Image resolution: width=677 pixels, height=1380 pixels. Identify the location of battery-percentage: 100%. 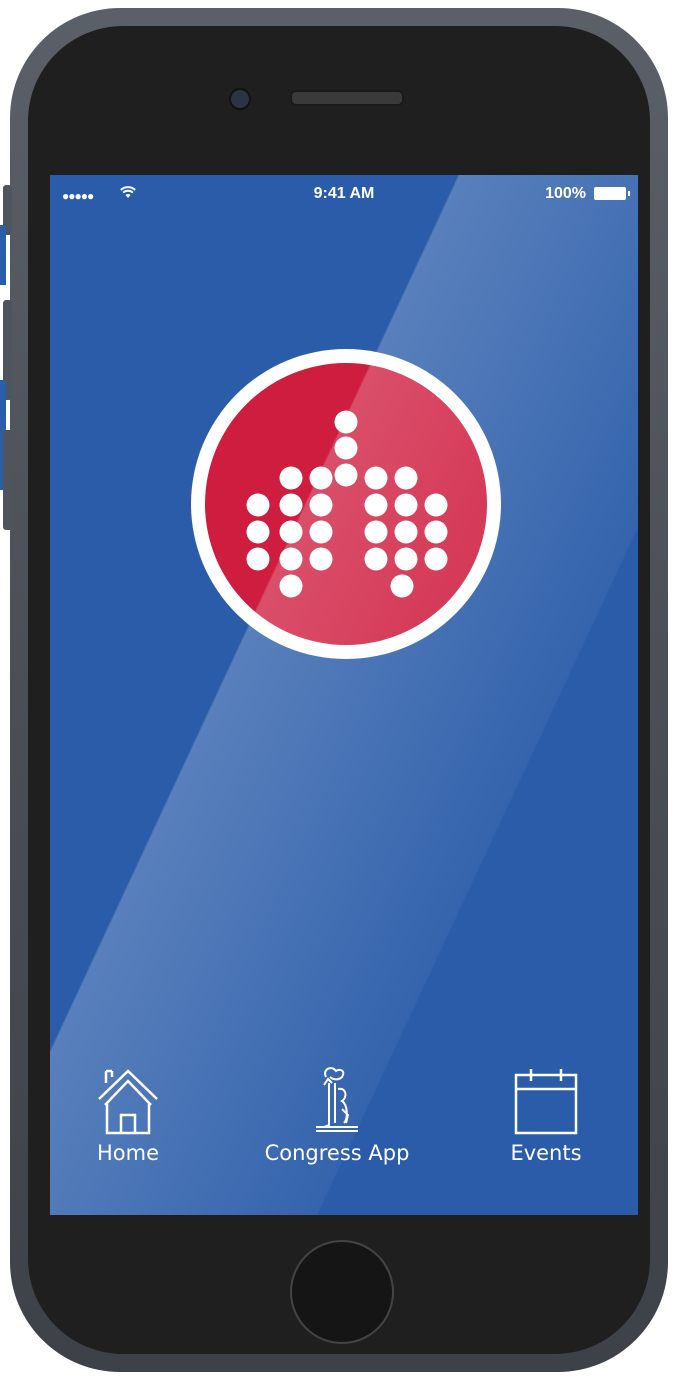
(565, 193).